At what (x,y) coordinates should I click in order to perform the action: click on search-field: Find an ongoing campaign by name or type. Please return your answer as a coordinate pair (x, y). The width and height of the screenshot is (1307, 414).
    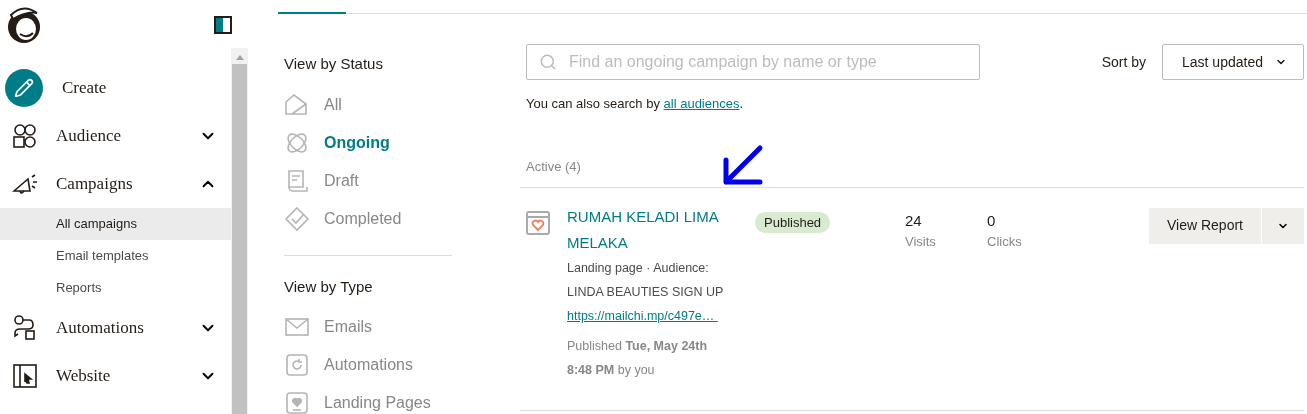
    Looking at the image, I should click on (753, 62).